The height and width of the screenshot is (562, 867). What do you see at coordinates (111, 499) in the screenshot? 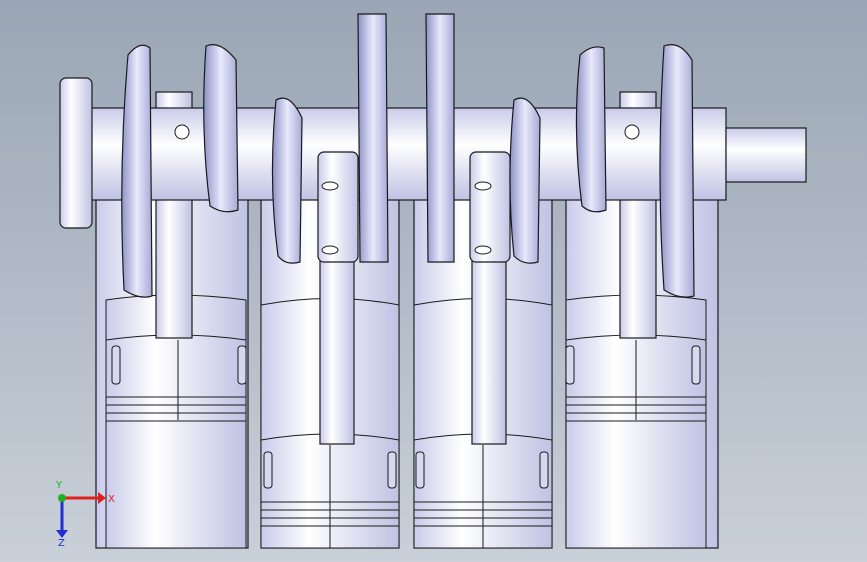
I see `x-axis-label: X` at bounding box center [111, 499].